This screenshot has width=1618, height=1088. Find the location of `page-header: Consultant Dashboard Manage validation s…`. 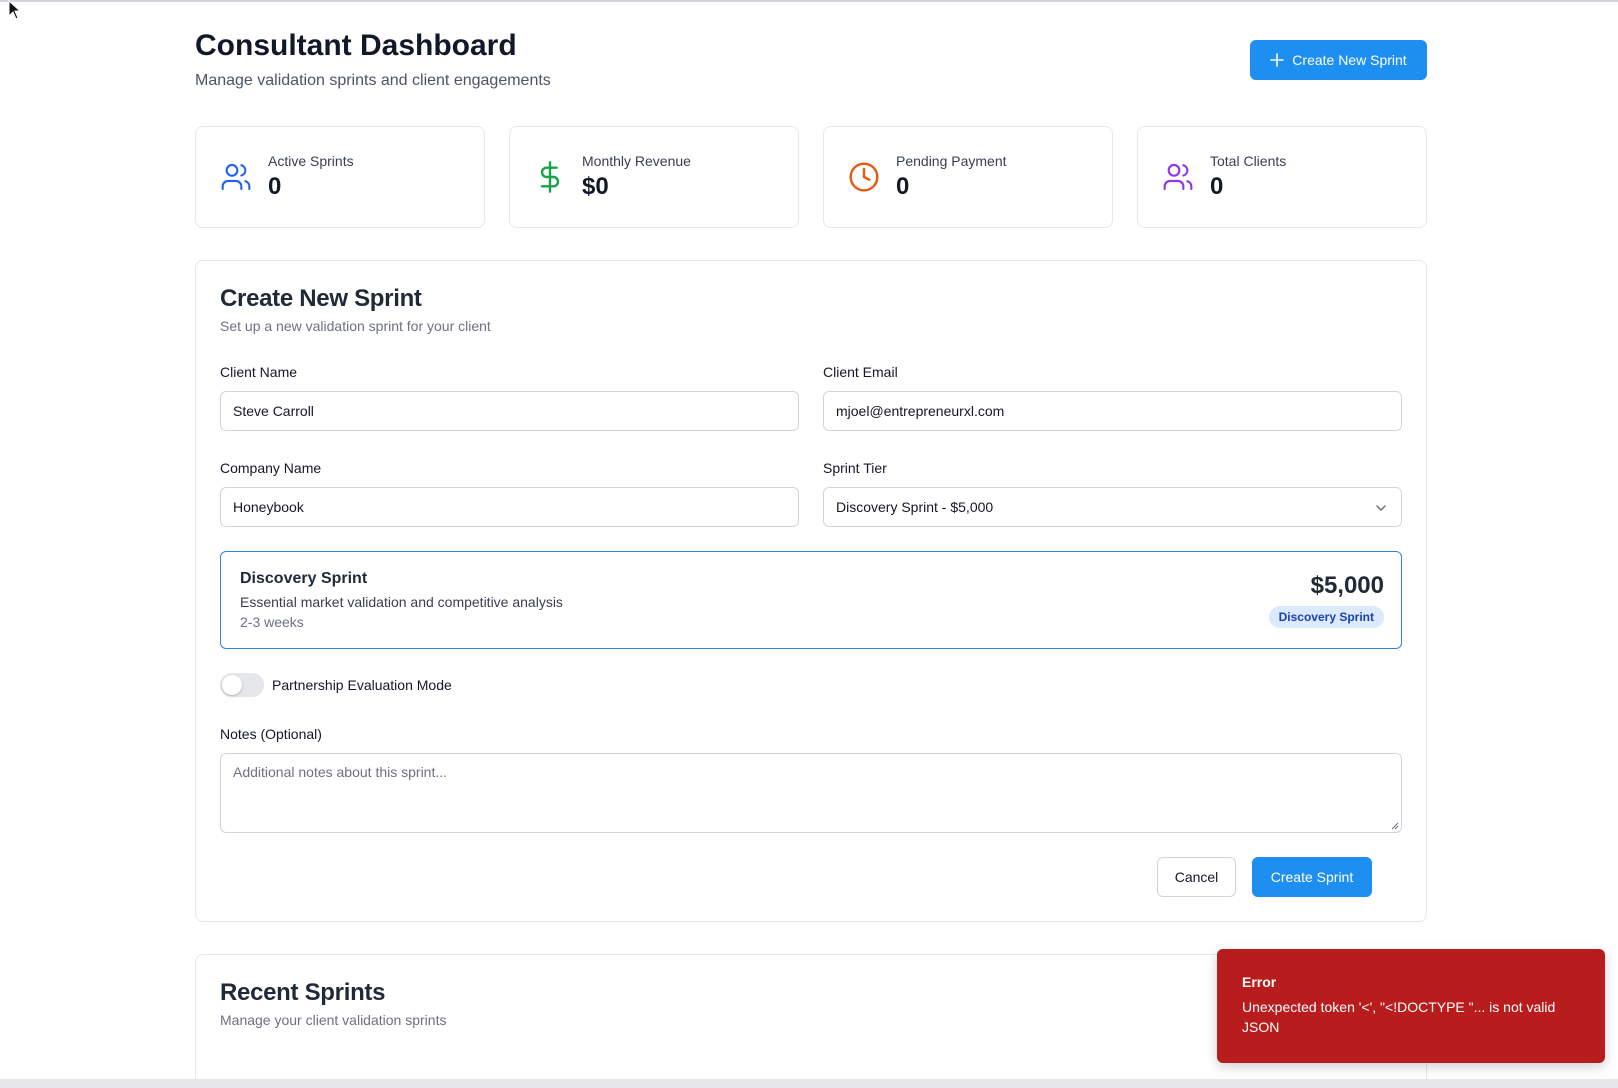

page-header: Consultant Dashboard Manage validation s… is located at coordinates (811, 63).